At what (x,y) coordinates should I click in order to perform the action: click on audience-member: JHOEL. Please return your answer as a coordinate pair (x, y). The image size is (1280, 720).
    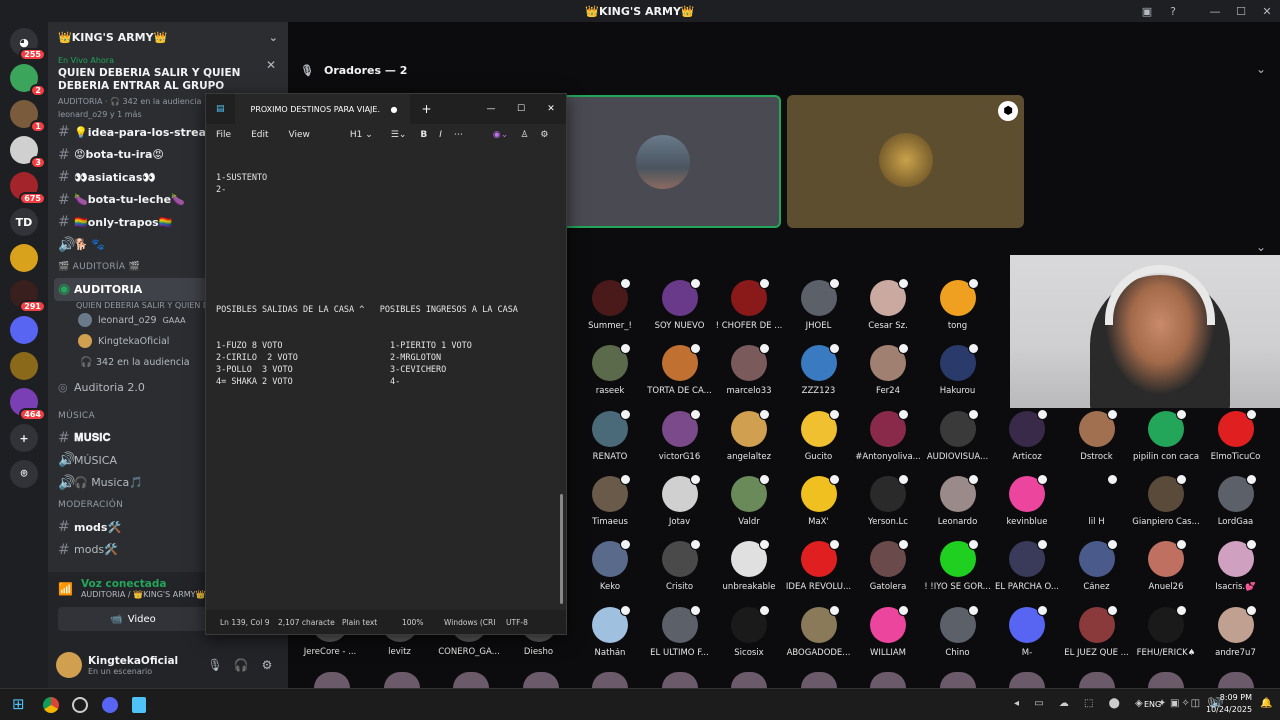
    Looking at the image, I should click on (819, 304).